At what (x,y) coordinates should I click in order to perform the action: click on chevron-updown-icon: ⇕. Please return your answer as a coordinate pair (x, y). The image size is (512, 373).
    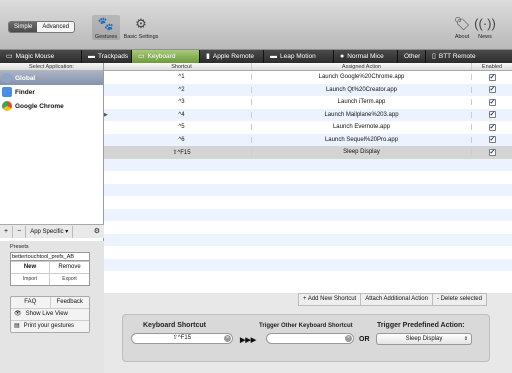
    Looking at the image, I should click on (465, 339).